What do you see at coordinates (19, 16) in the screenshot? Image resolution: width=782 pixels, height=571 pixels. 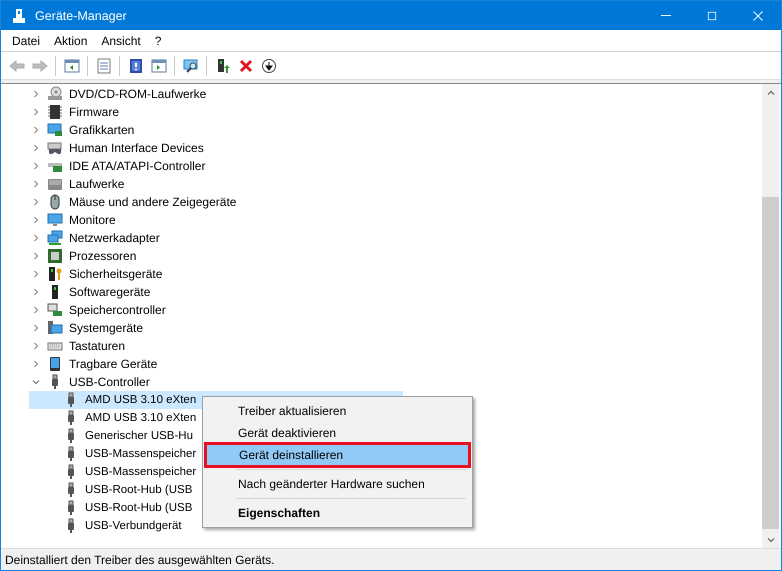 I see `device-manager-icon` at bounding box center [19, 16].